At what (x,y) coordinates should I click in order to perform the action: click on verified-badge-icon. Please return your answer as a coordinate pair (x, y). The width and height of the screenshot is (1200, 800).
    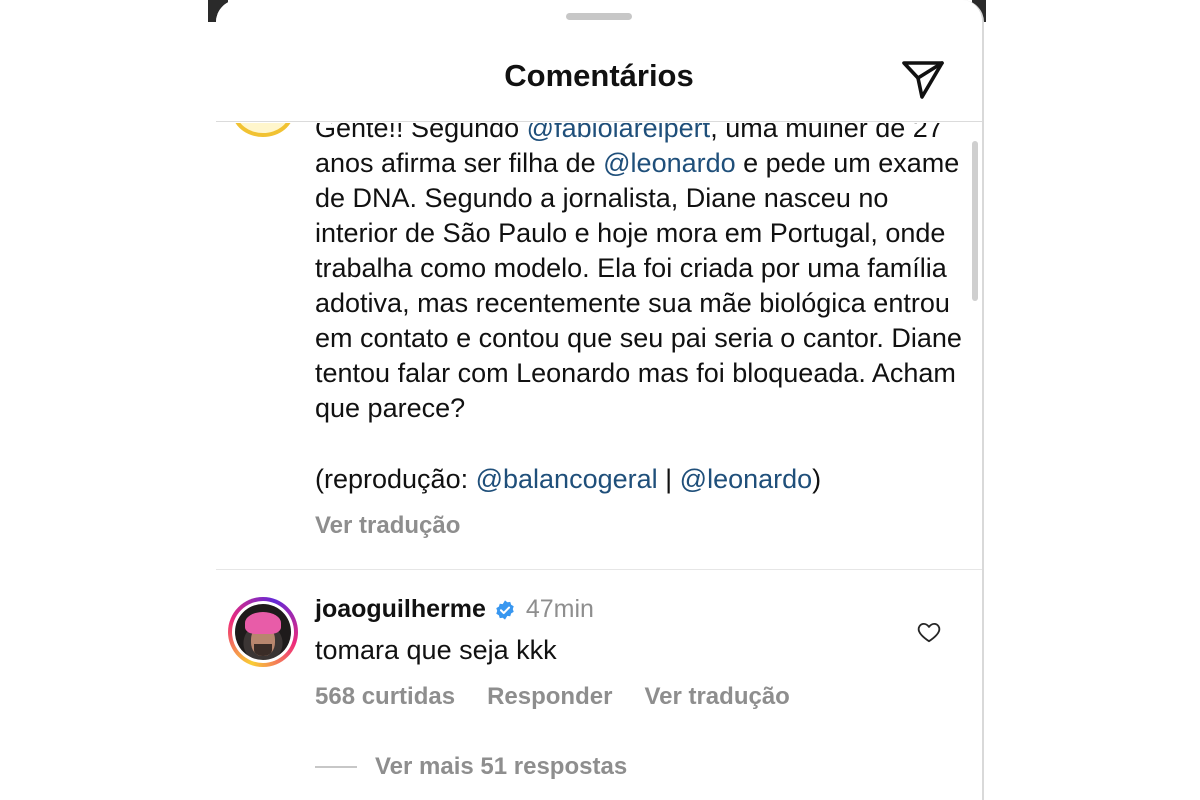
    Looking at the image, I should click on (505, 609).